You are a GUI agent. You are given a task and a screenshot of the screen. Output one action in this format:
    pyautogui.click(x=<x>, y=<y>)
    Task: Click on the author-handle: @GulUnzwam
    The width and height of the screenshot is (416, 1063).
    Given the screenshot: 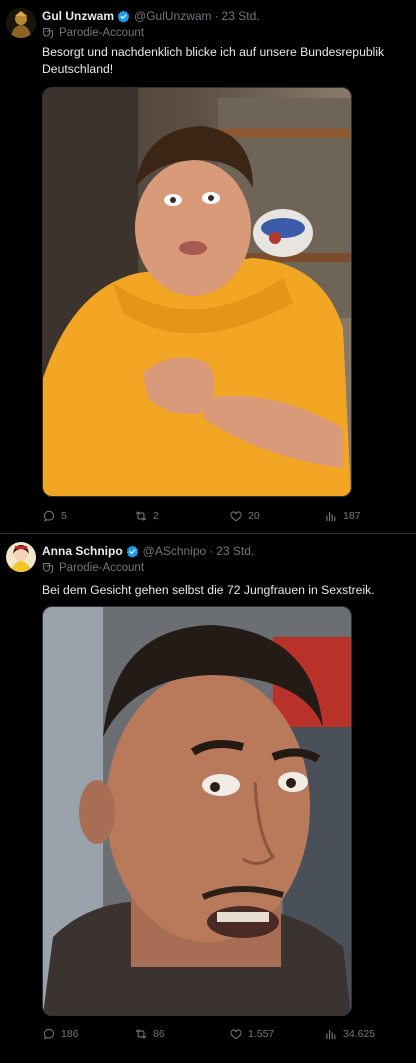 What is the action you would take?
    pyautogui.click(x=173, y=16)
    